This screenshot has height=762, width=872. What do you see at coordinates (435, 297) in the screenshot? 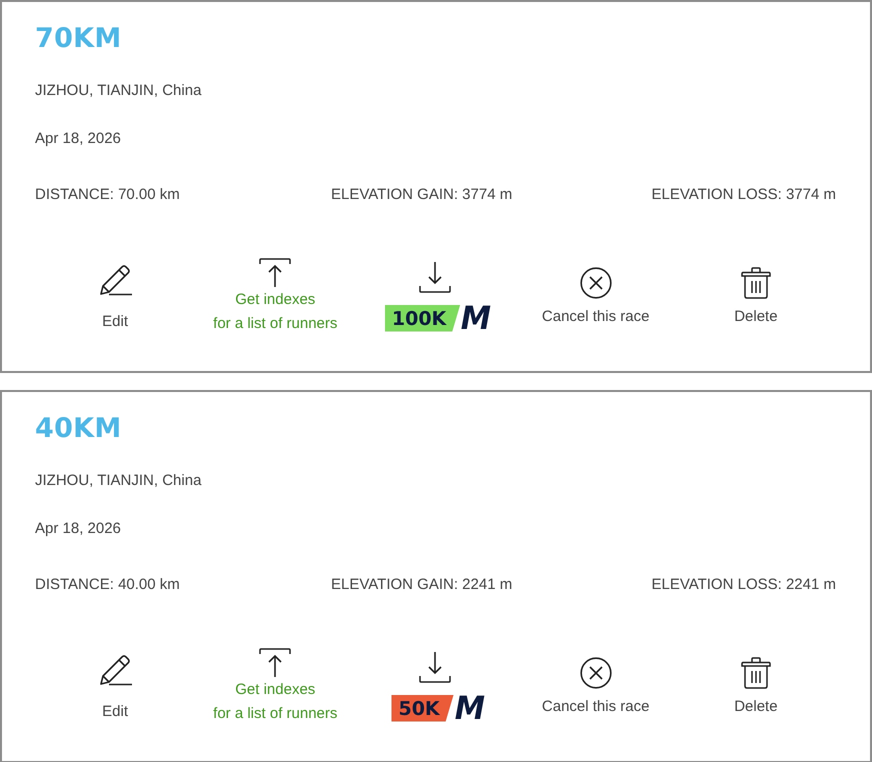
I see `download-button: 100K M` at bounding box center [435, 297].